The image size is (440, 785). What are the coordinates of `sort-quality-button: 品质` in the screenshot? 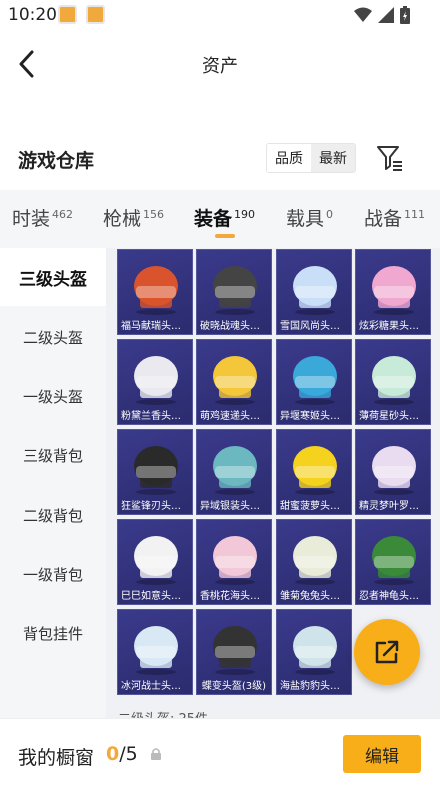 It's located at (289, 158).